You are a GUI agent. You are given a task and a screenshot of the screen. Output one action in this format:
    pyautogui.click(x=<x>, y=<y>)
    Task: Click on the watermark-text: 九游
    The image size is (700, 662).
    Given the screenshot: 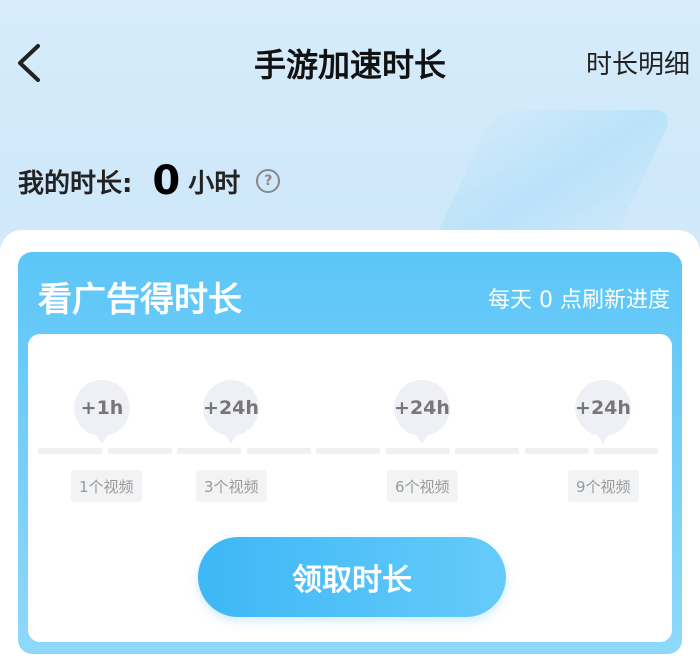 What is the action you would take?
    pyautogui.click(x=626, y=613)
    